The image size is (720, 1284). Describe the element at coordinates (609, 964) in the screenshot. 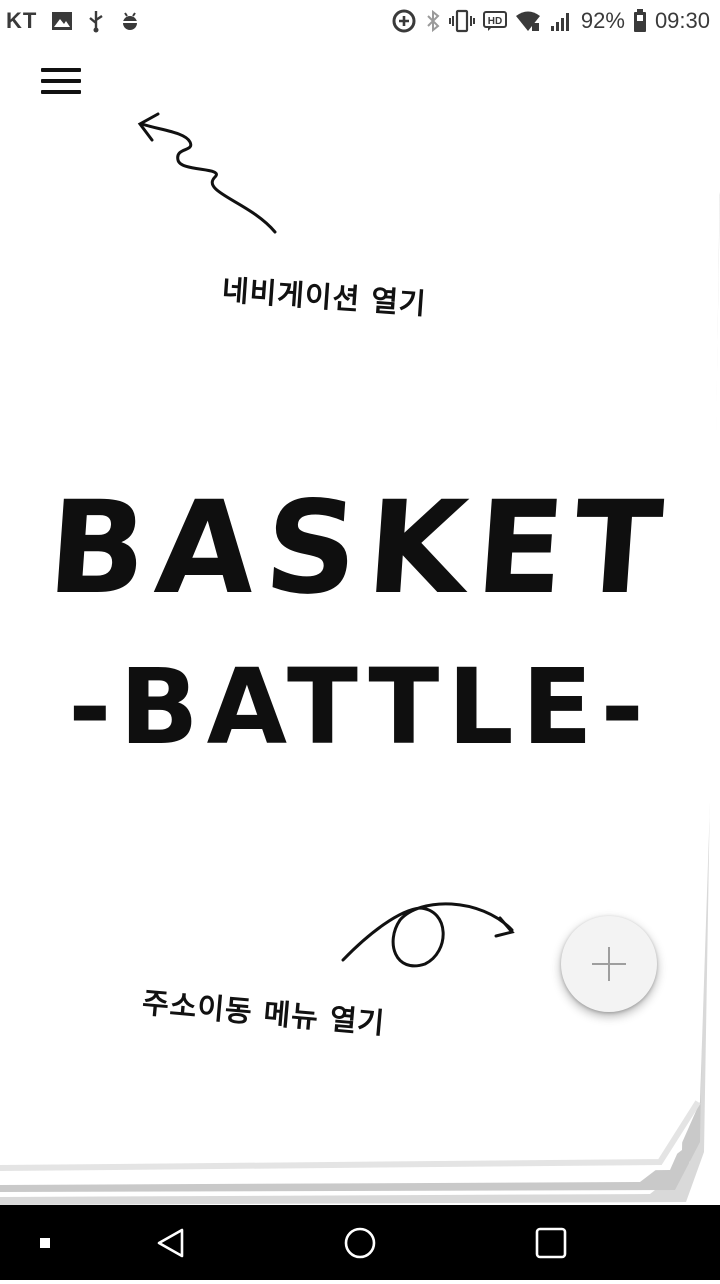

I see `add-fab-button` at that location.